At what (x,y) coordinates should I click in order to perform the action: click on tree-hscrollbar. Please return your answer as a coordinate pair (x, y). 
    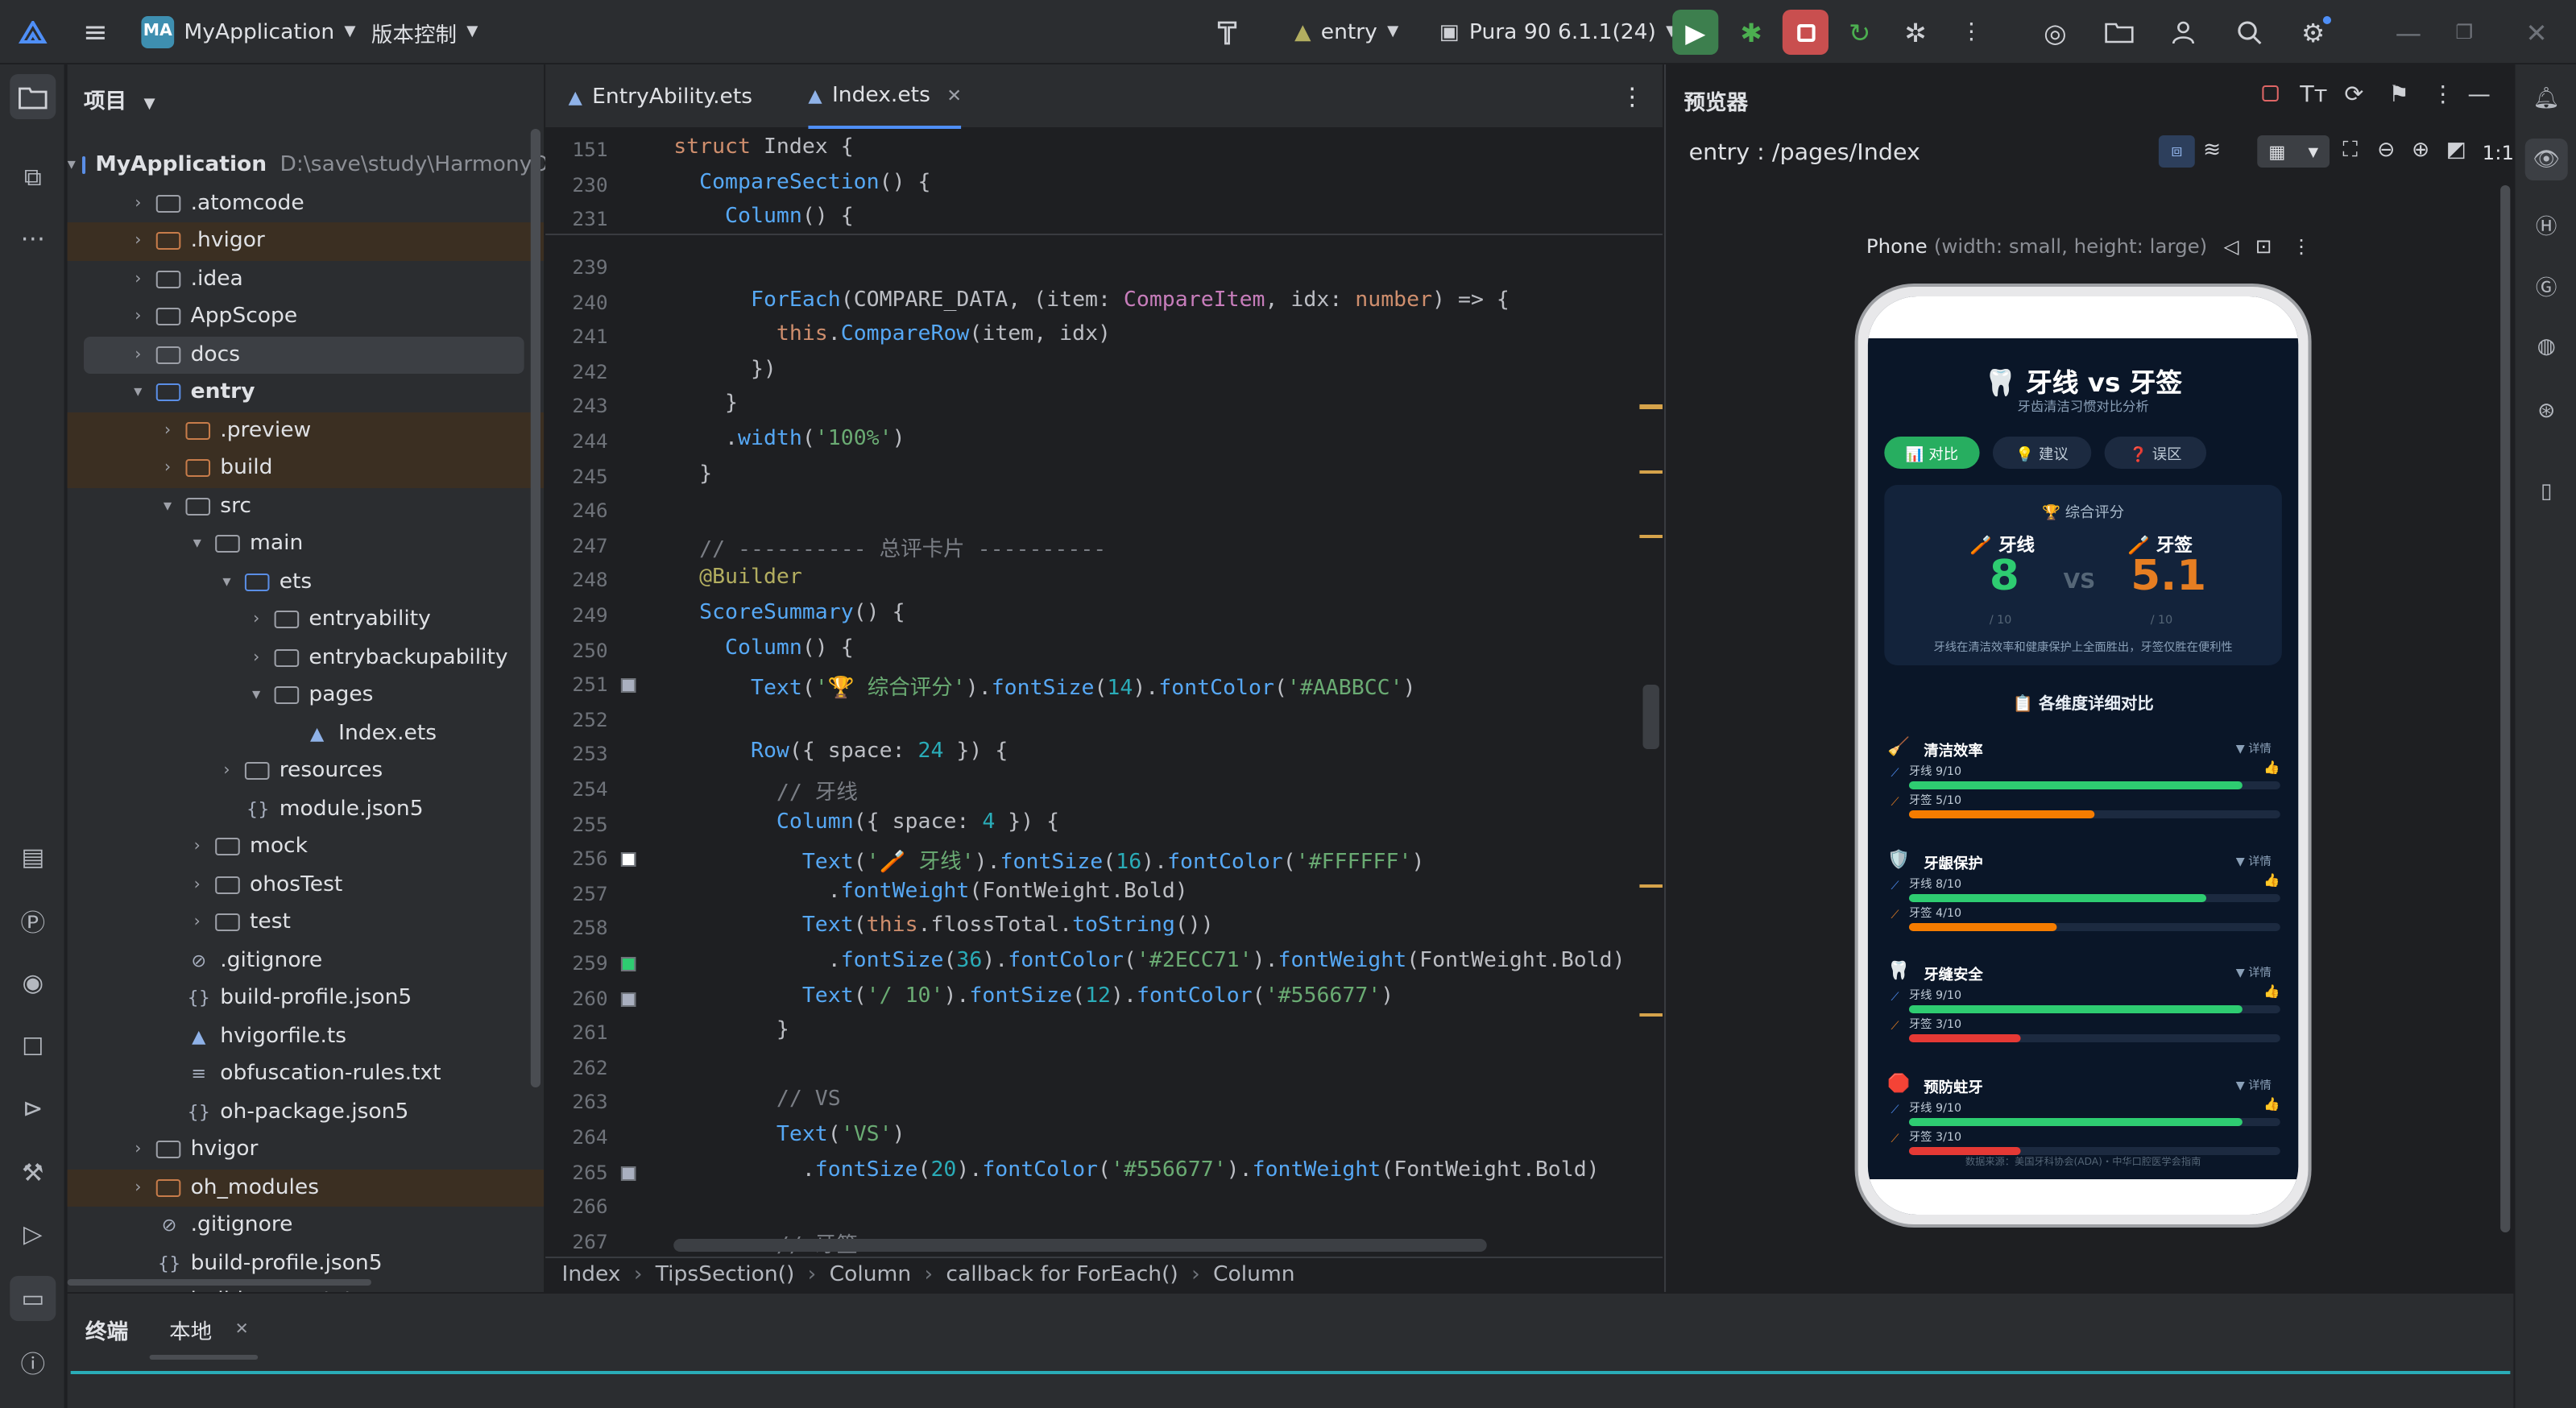
    Looking at the image, I should click on (219, 1282).